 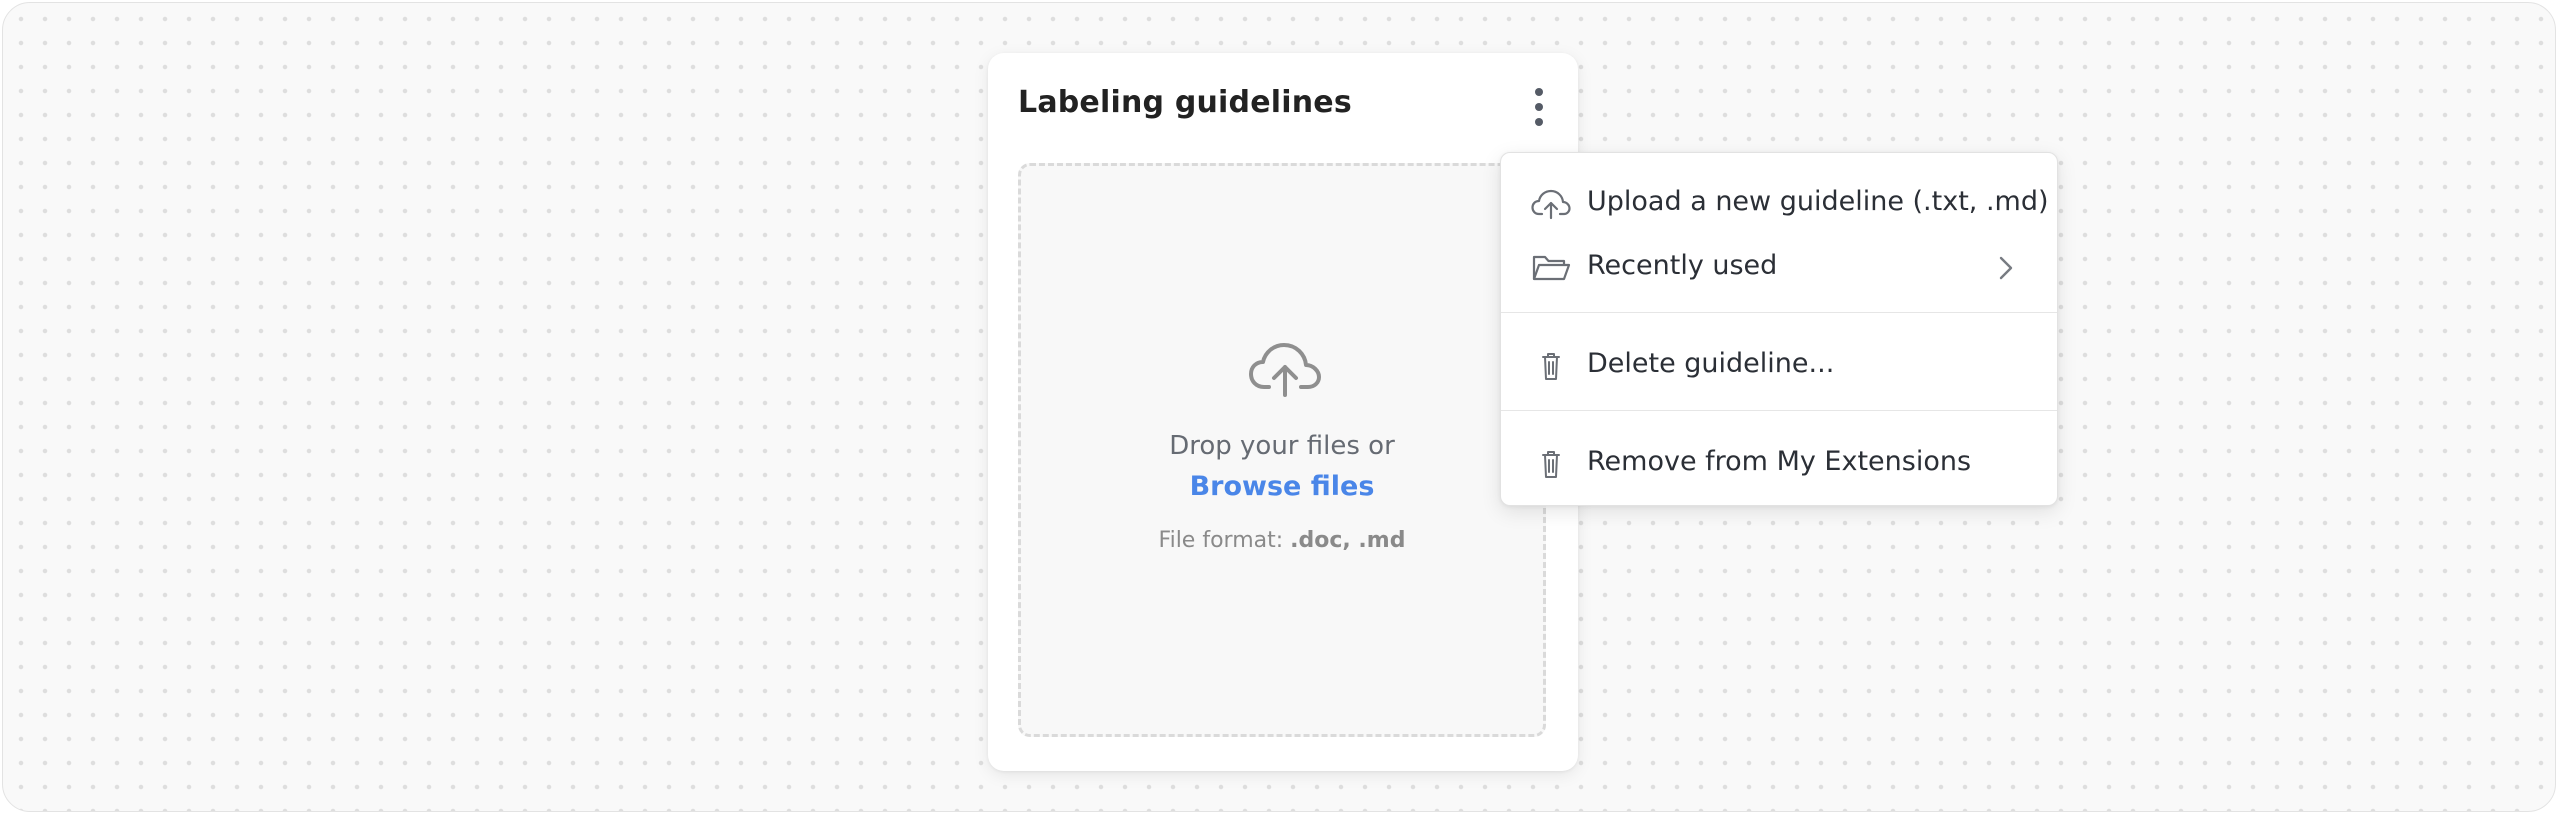 I want to click on menu-item-label: Remove from My Extensions, so click(x=1779, y=461).